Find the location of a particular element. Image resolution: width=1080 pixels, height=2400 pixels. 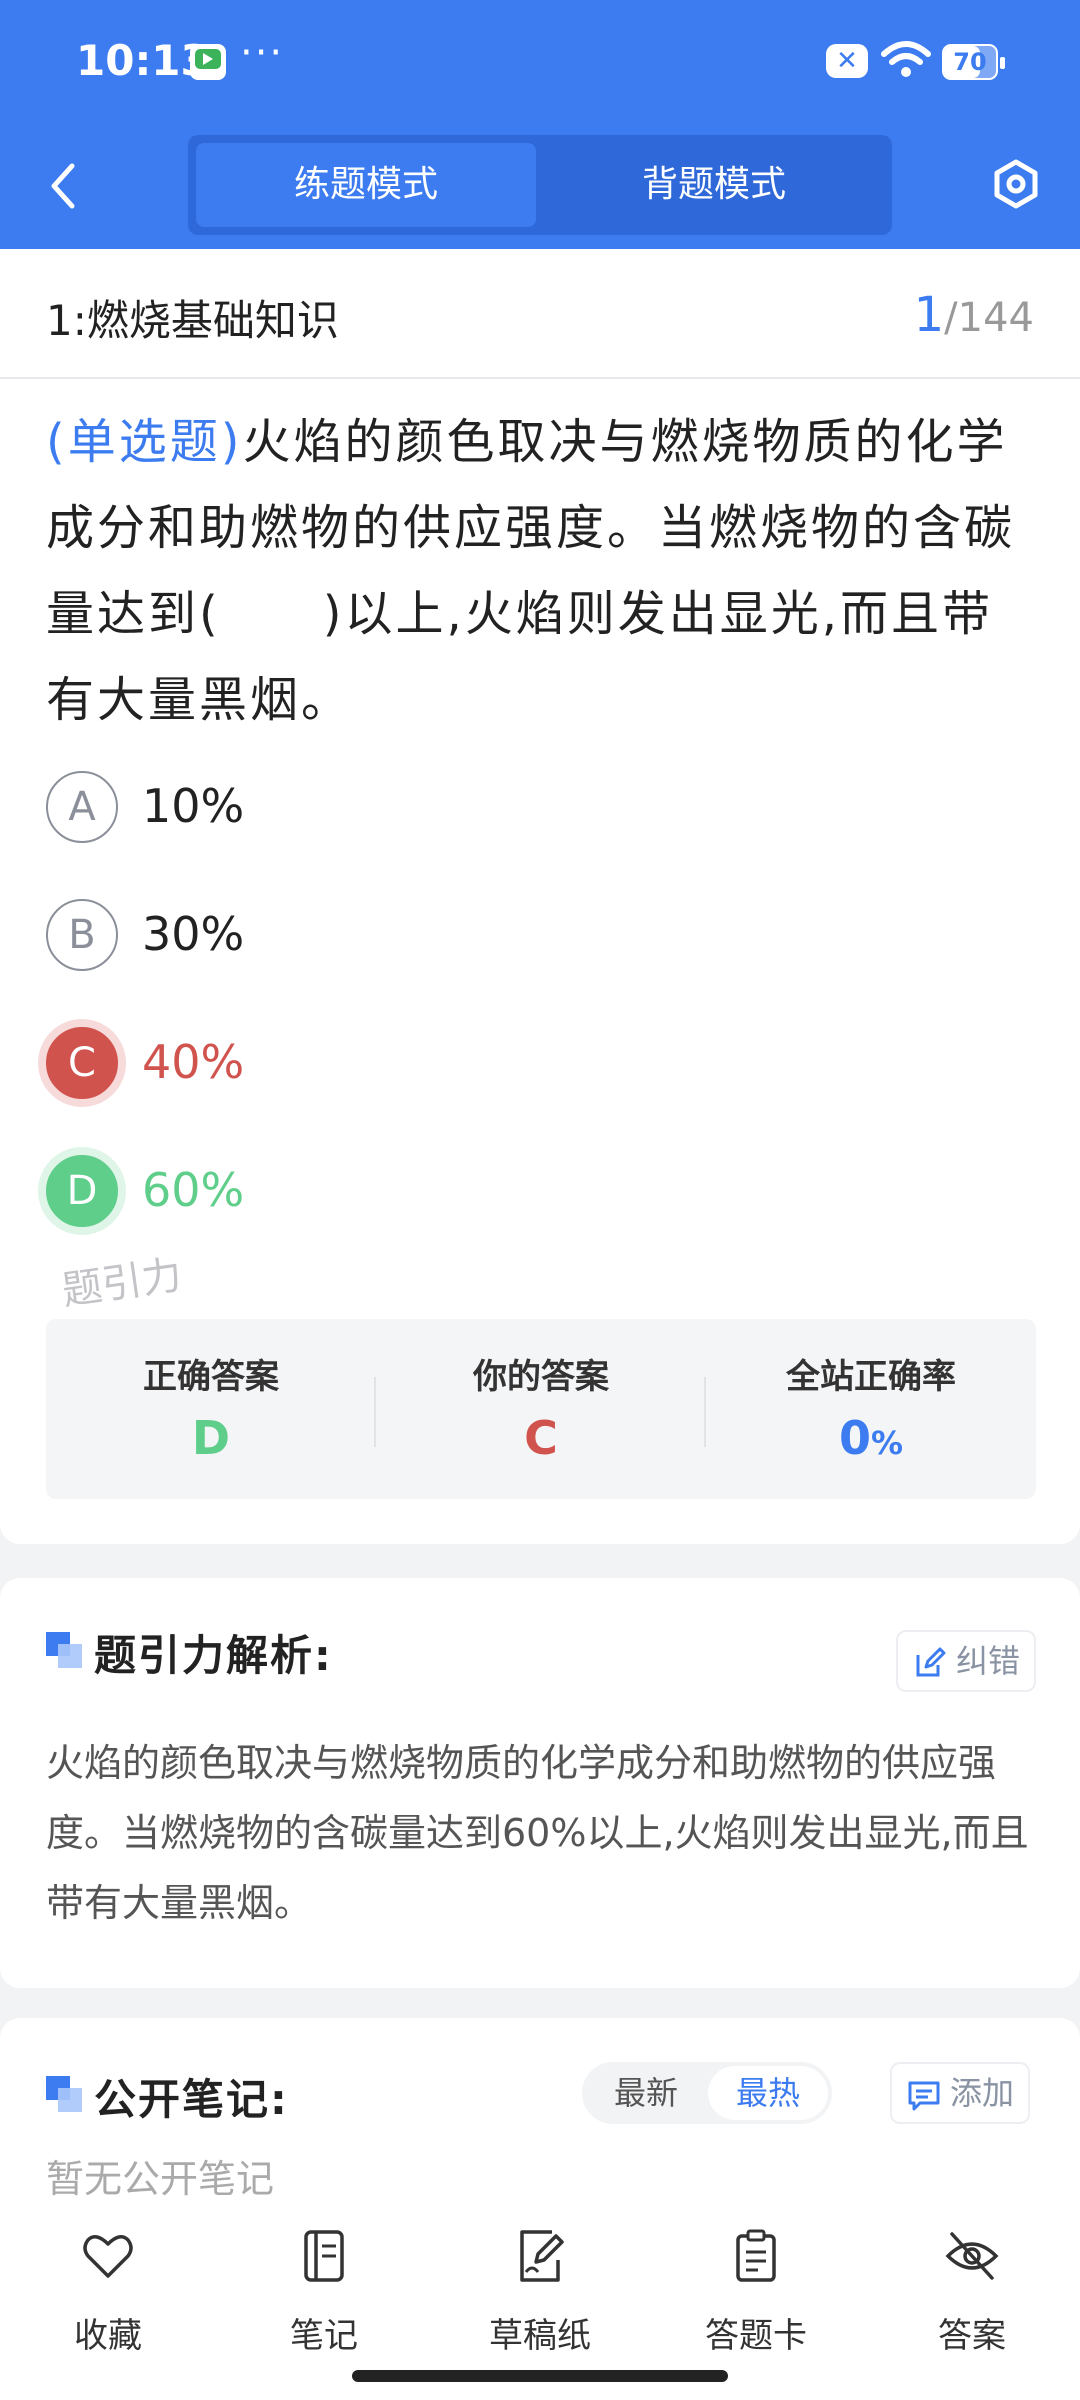

sort-hottest: 最热 is located at coordinates (768, 2093).